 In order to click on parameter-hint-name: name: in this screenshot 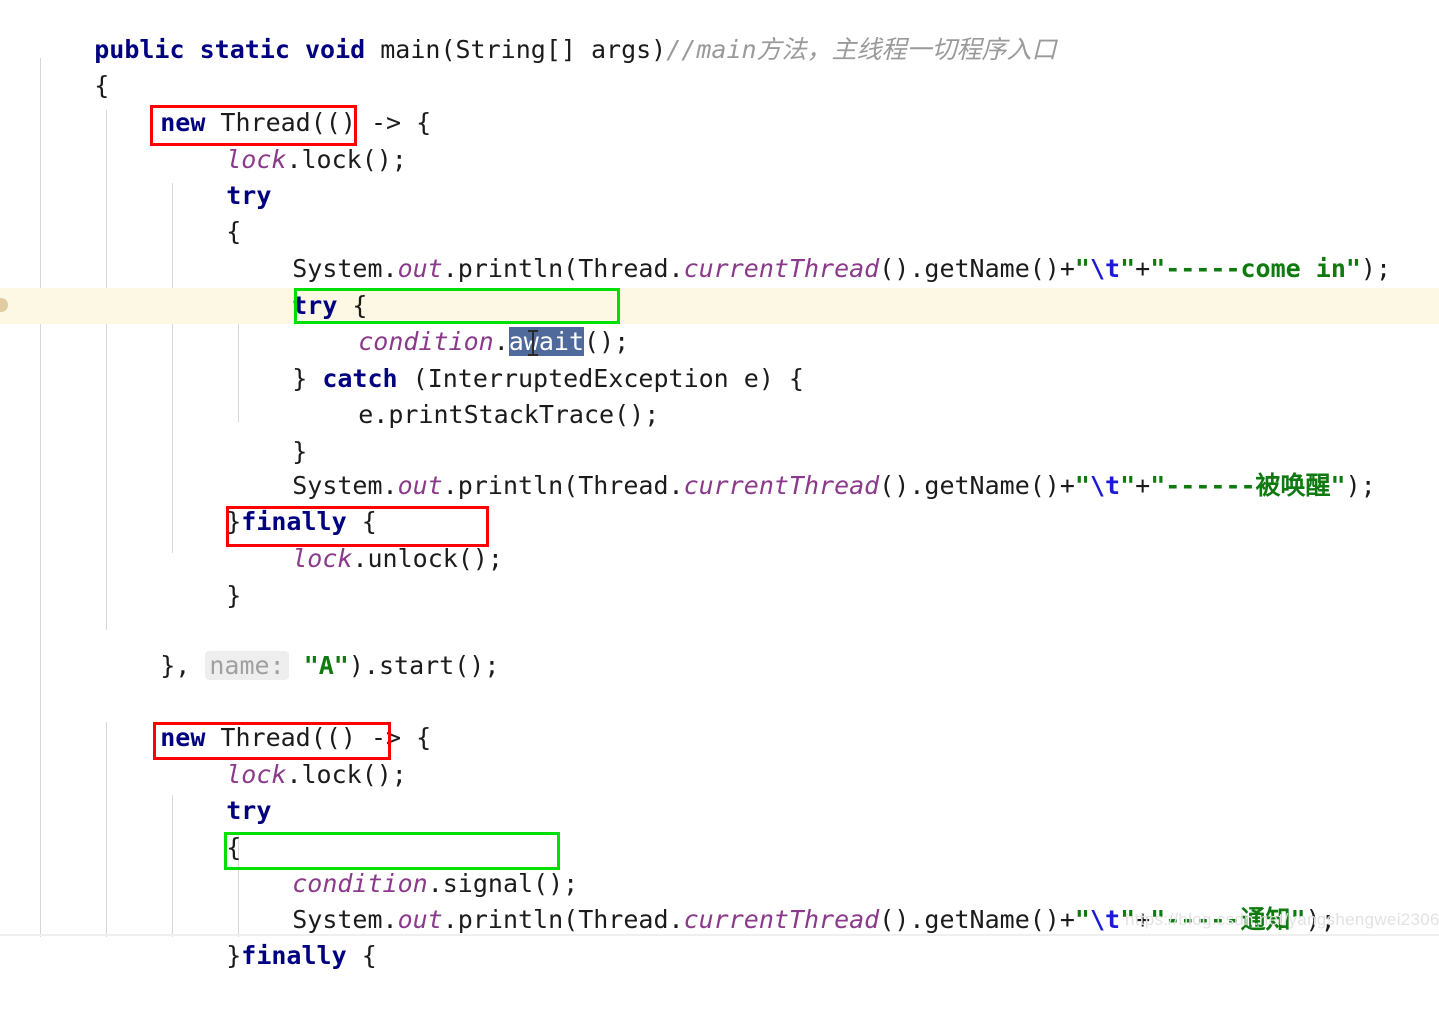, I will do `click(247, 665)`.